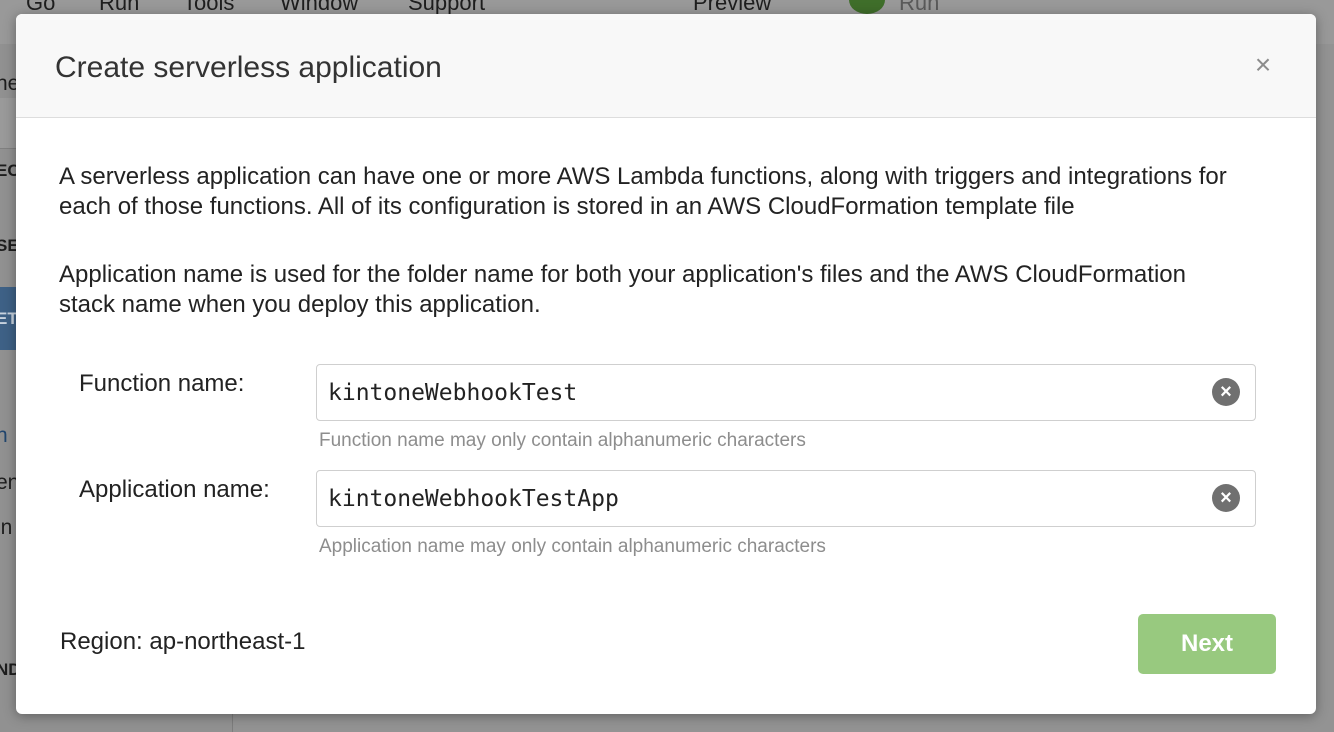  What do you see at coordinates (1226, 498) in the screenshot?
I see `clear-application-name-icon: ×` at bounding box center [1226, 498].